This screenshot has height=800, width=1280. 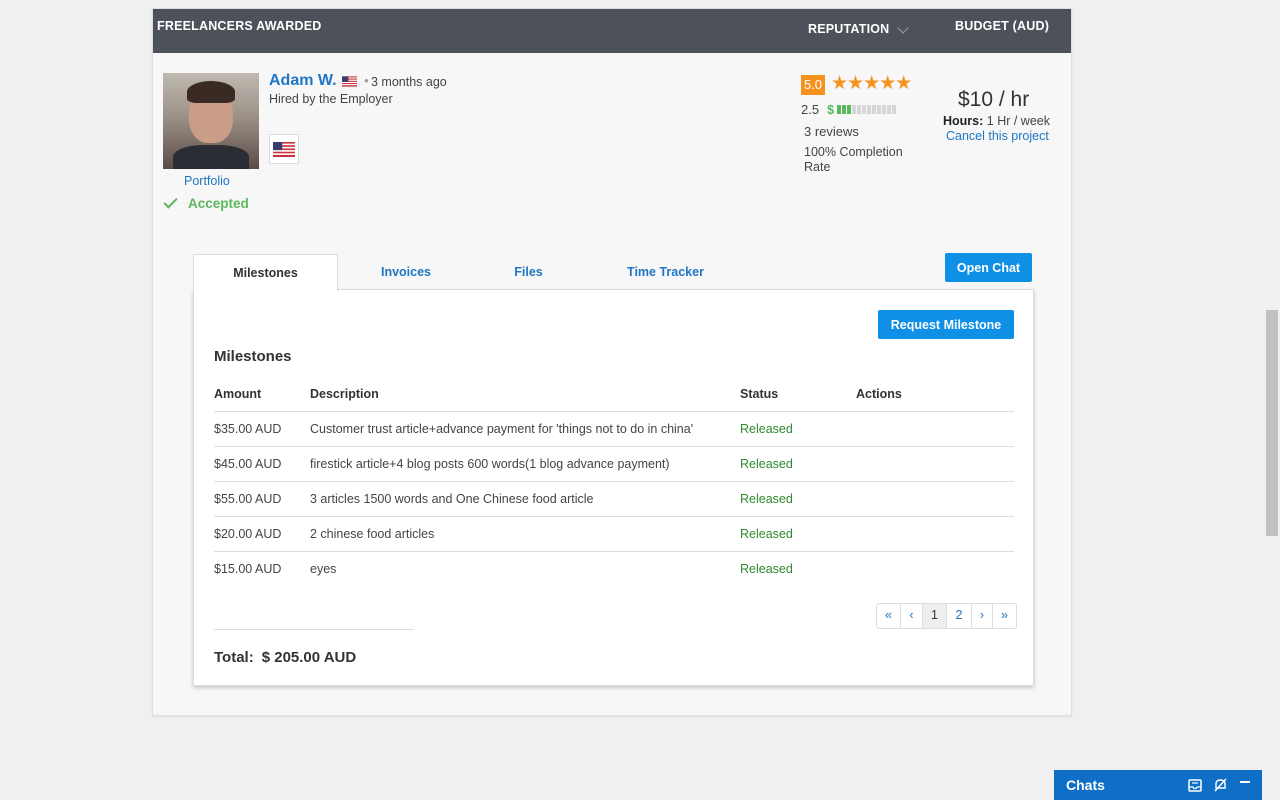 I want to click on open-chat-button: Open Chat, so click(x=988, y=267).